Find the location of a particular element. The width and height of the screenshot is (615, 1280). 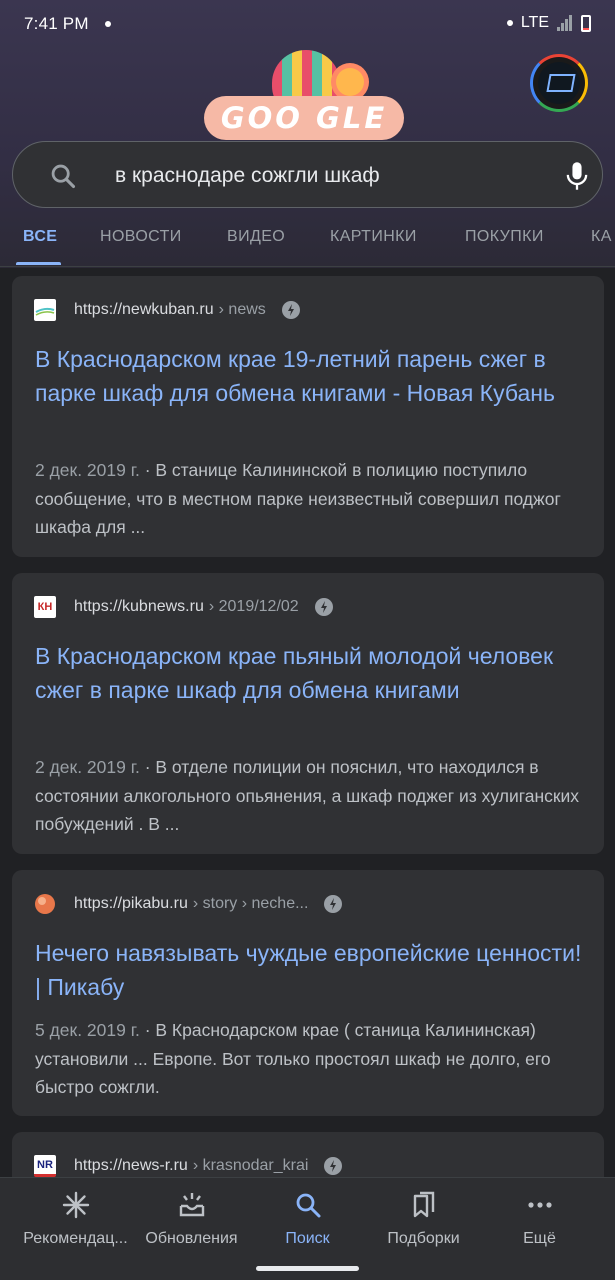

status-dot-icon is located at coordinates (509, 23).